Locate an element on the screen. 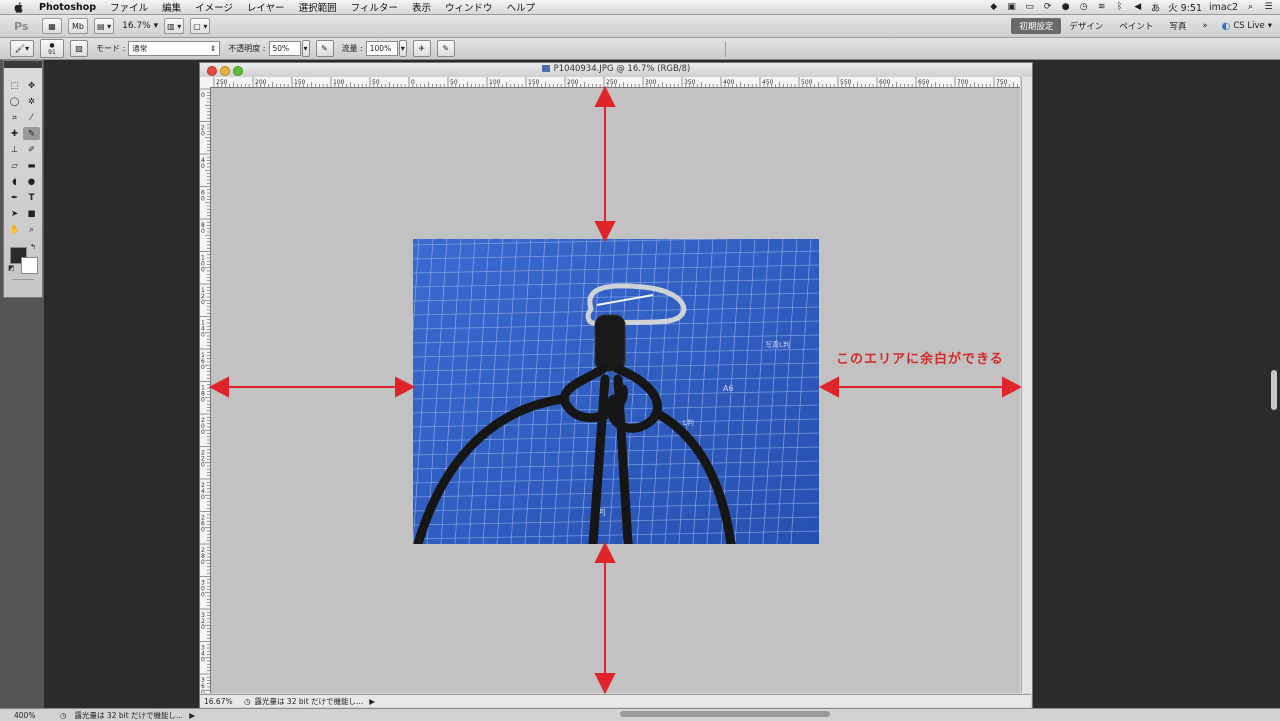 This screenshot has width=1280, height=721. app-status-arrow-icon: ▶ is located at coordinates (192, 715).